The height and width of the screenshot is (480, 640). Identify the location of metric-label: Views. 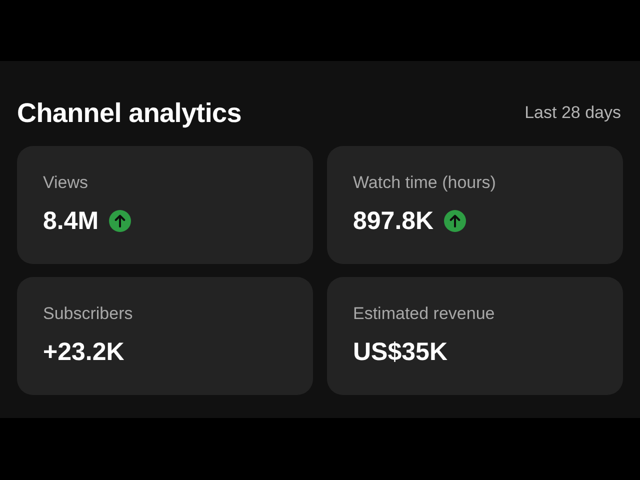
(65, 183).